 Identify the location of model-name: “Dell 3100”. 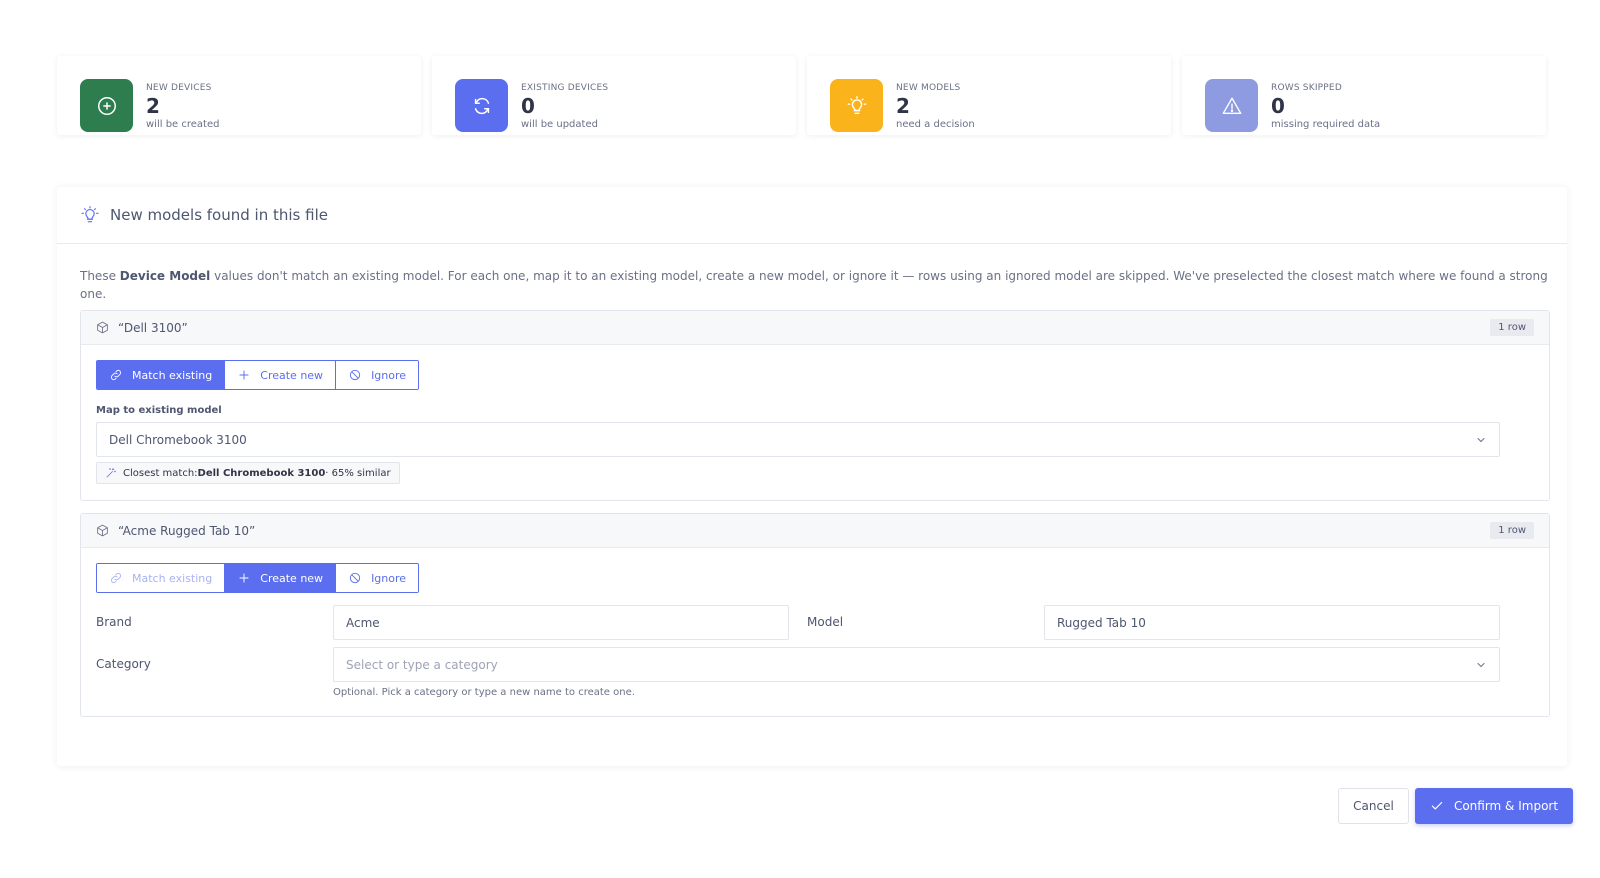
(153, 327).